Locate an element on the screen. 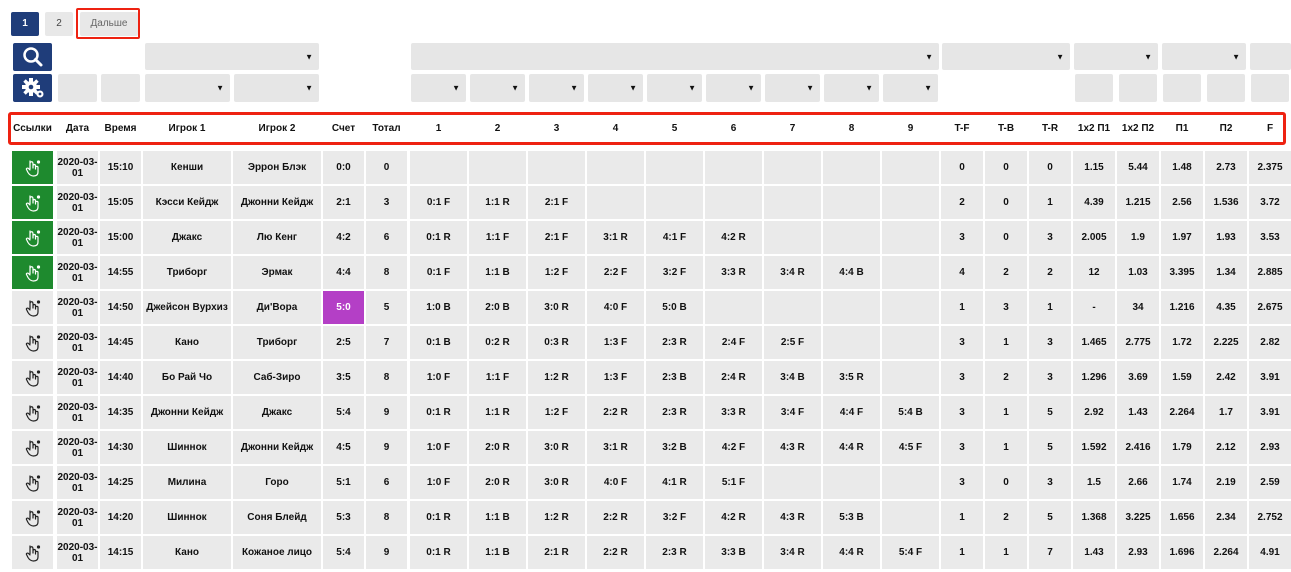  filter-player2-select is located at coordinates (276, 88).